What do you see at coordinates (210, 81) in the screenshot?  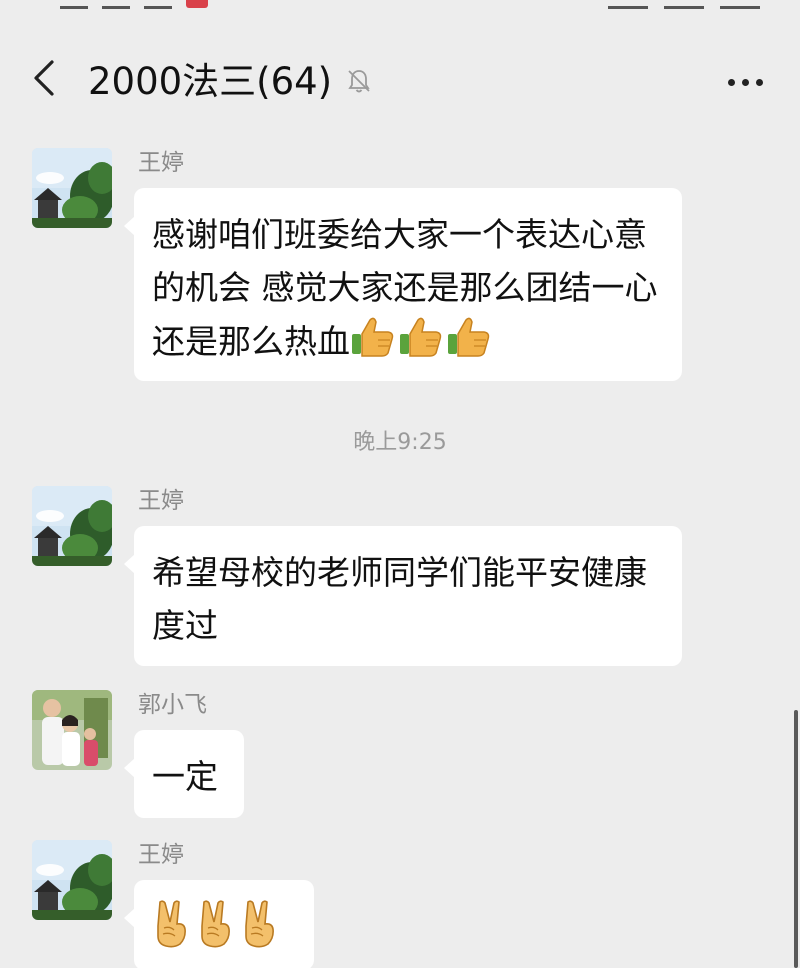 I see `chat-title: 2000法三(64)` at bounding box center [210, 81].